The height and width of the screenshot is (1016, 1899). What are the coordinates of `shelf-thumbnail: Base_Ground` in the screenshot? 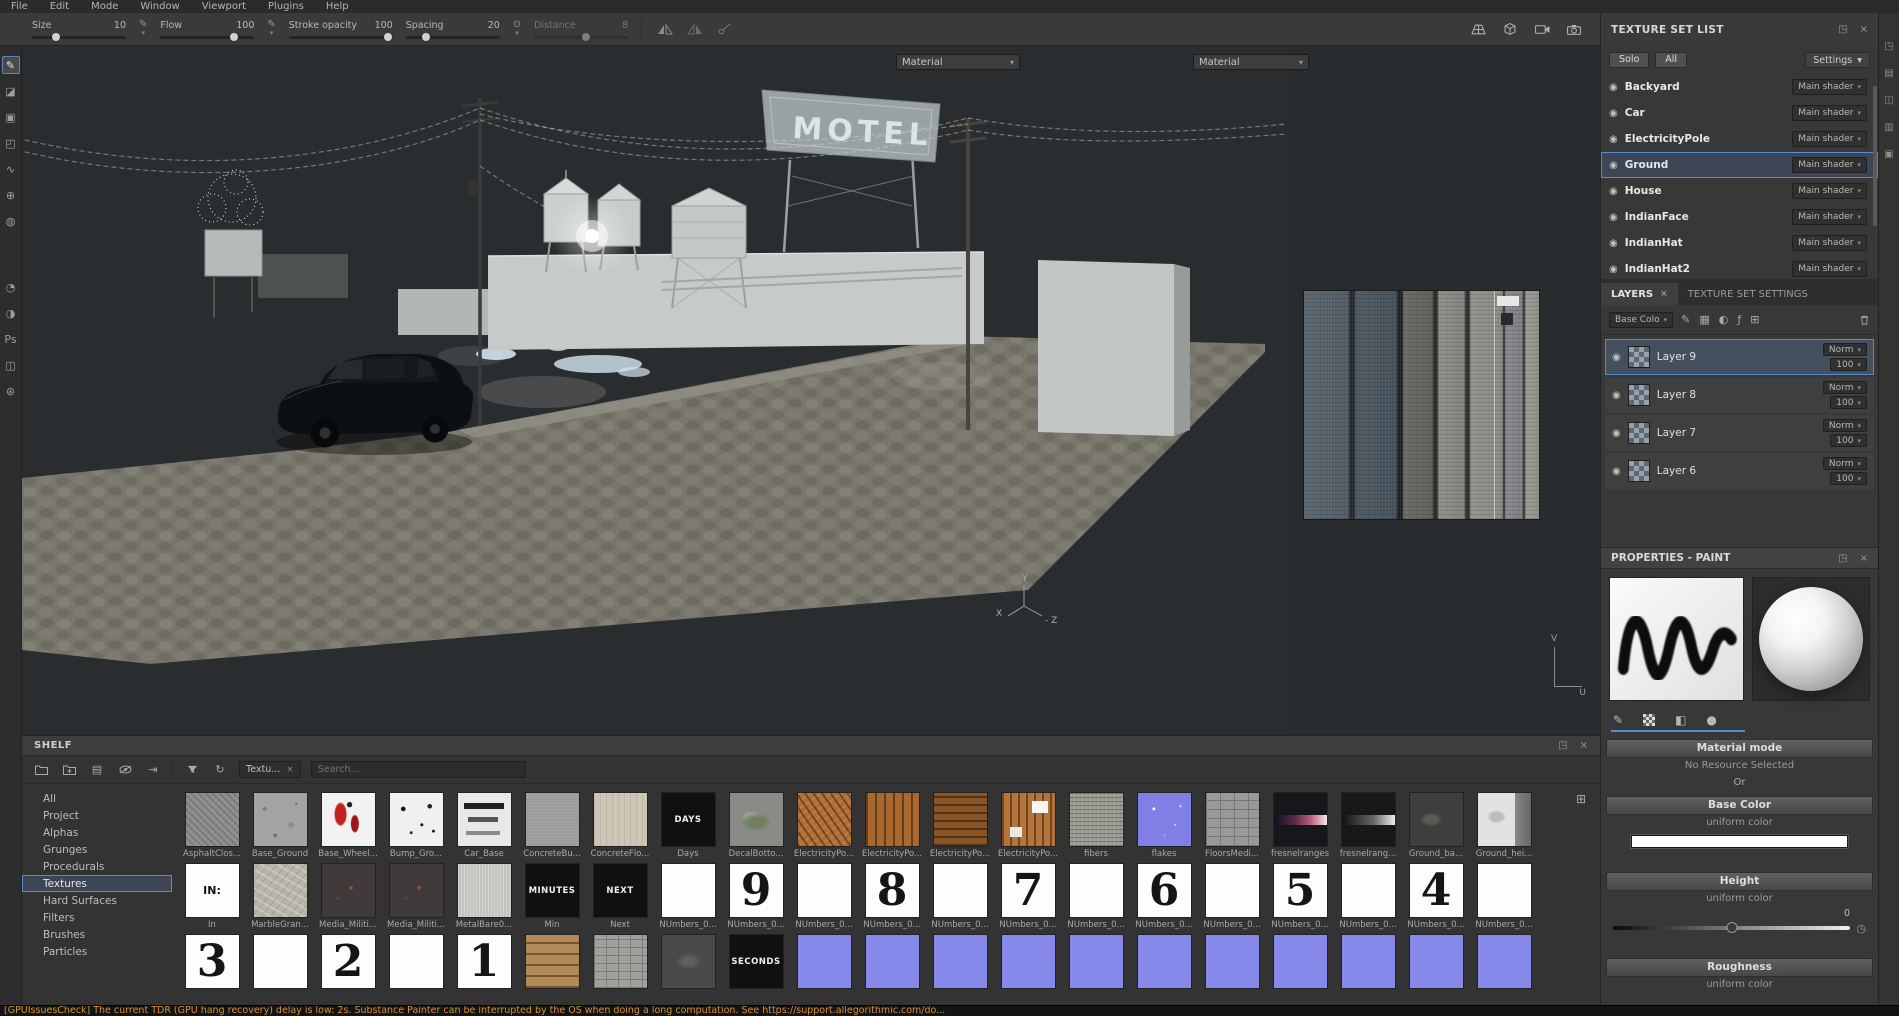 It's located at (280, 827).